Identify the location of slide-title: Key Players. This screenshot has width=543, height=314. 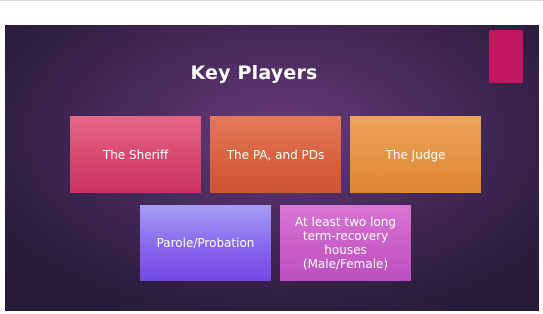
(254, 73).